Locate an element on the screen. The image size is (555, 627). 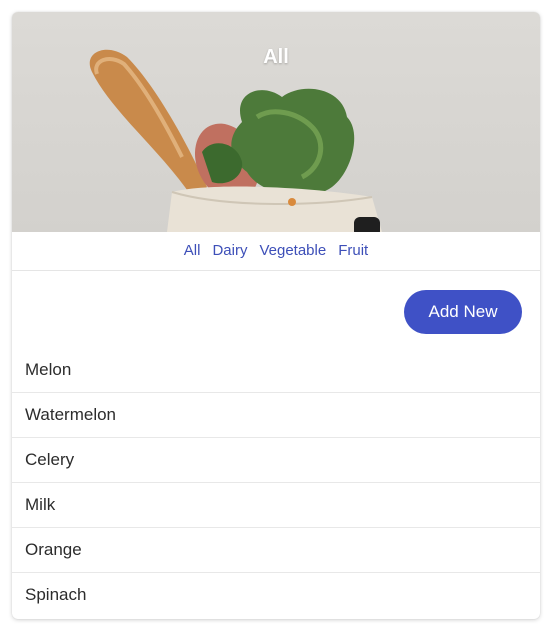
add-new-button: Add New is located at coordinates (463, 312).